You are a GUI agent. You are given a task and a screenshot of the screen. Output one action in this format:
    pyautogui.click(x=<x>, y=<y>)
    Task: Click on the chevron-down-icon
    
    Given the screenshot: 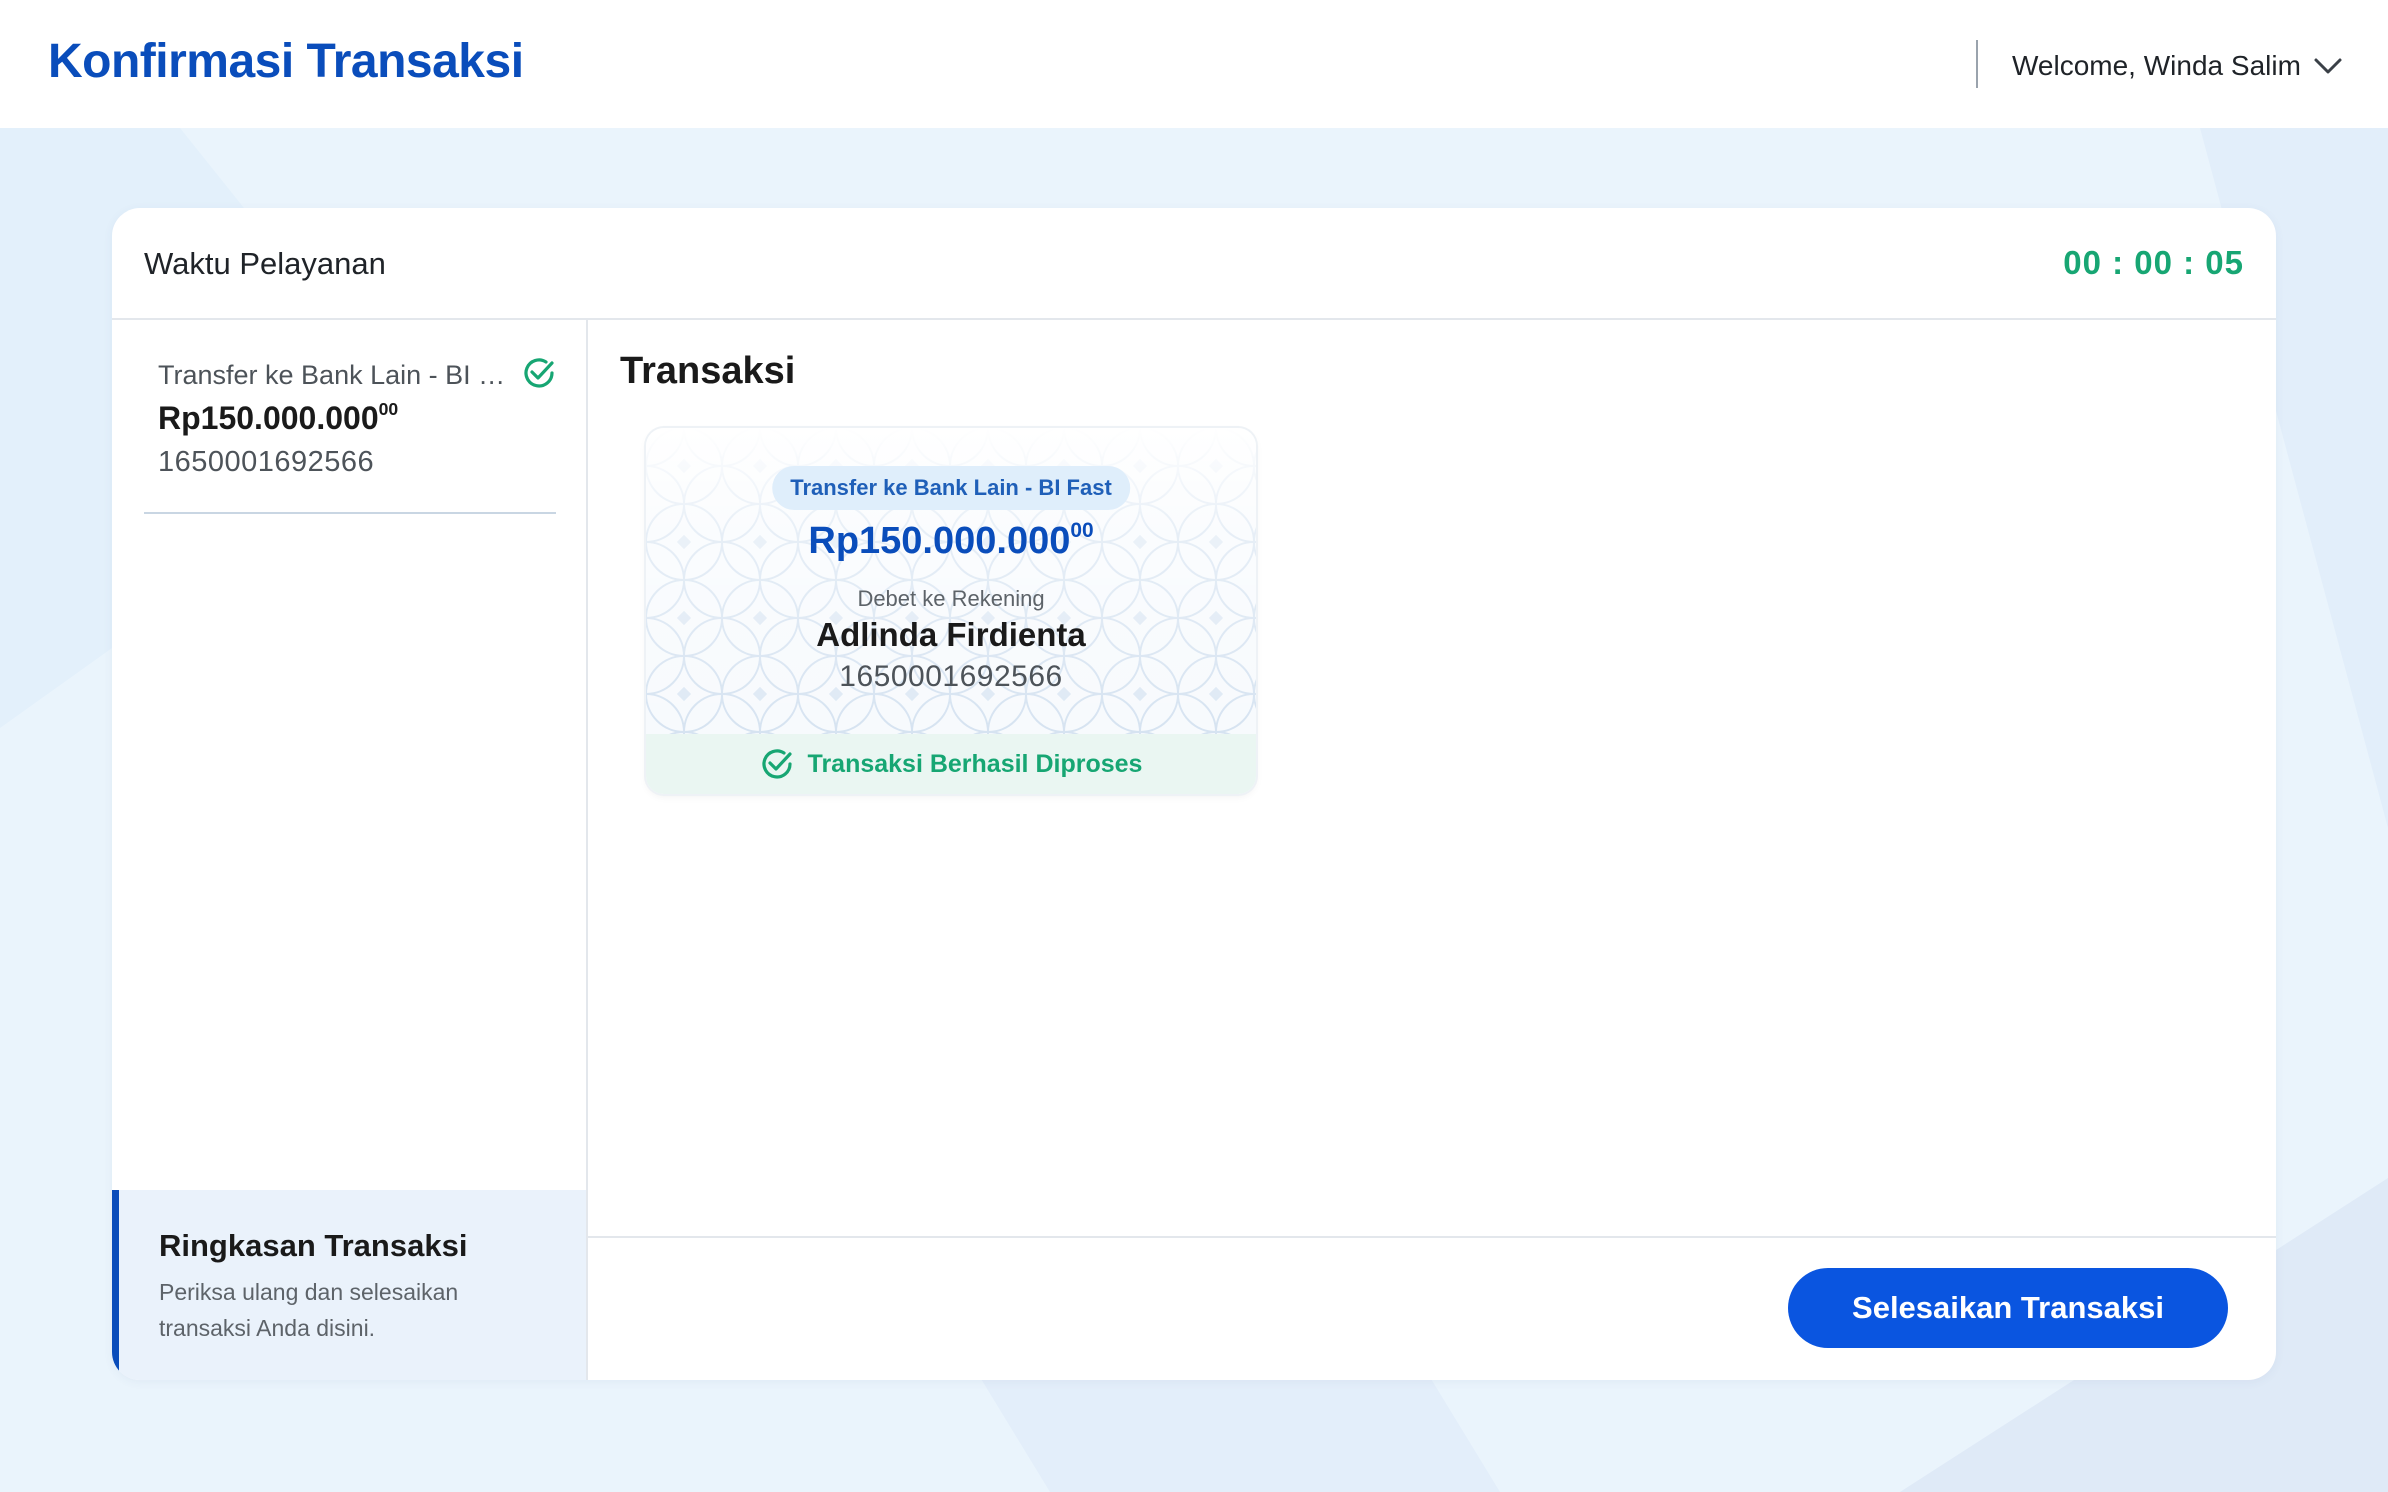 What is the action you would take?
    pyautogui.click(x=2328, y=66)
    